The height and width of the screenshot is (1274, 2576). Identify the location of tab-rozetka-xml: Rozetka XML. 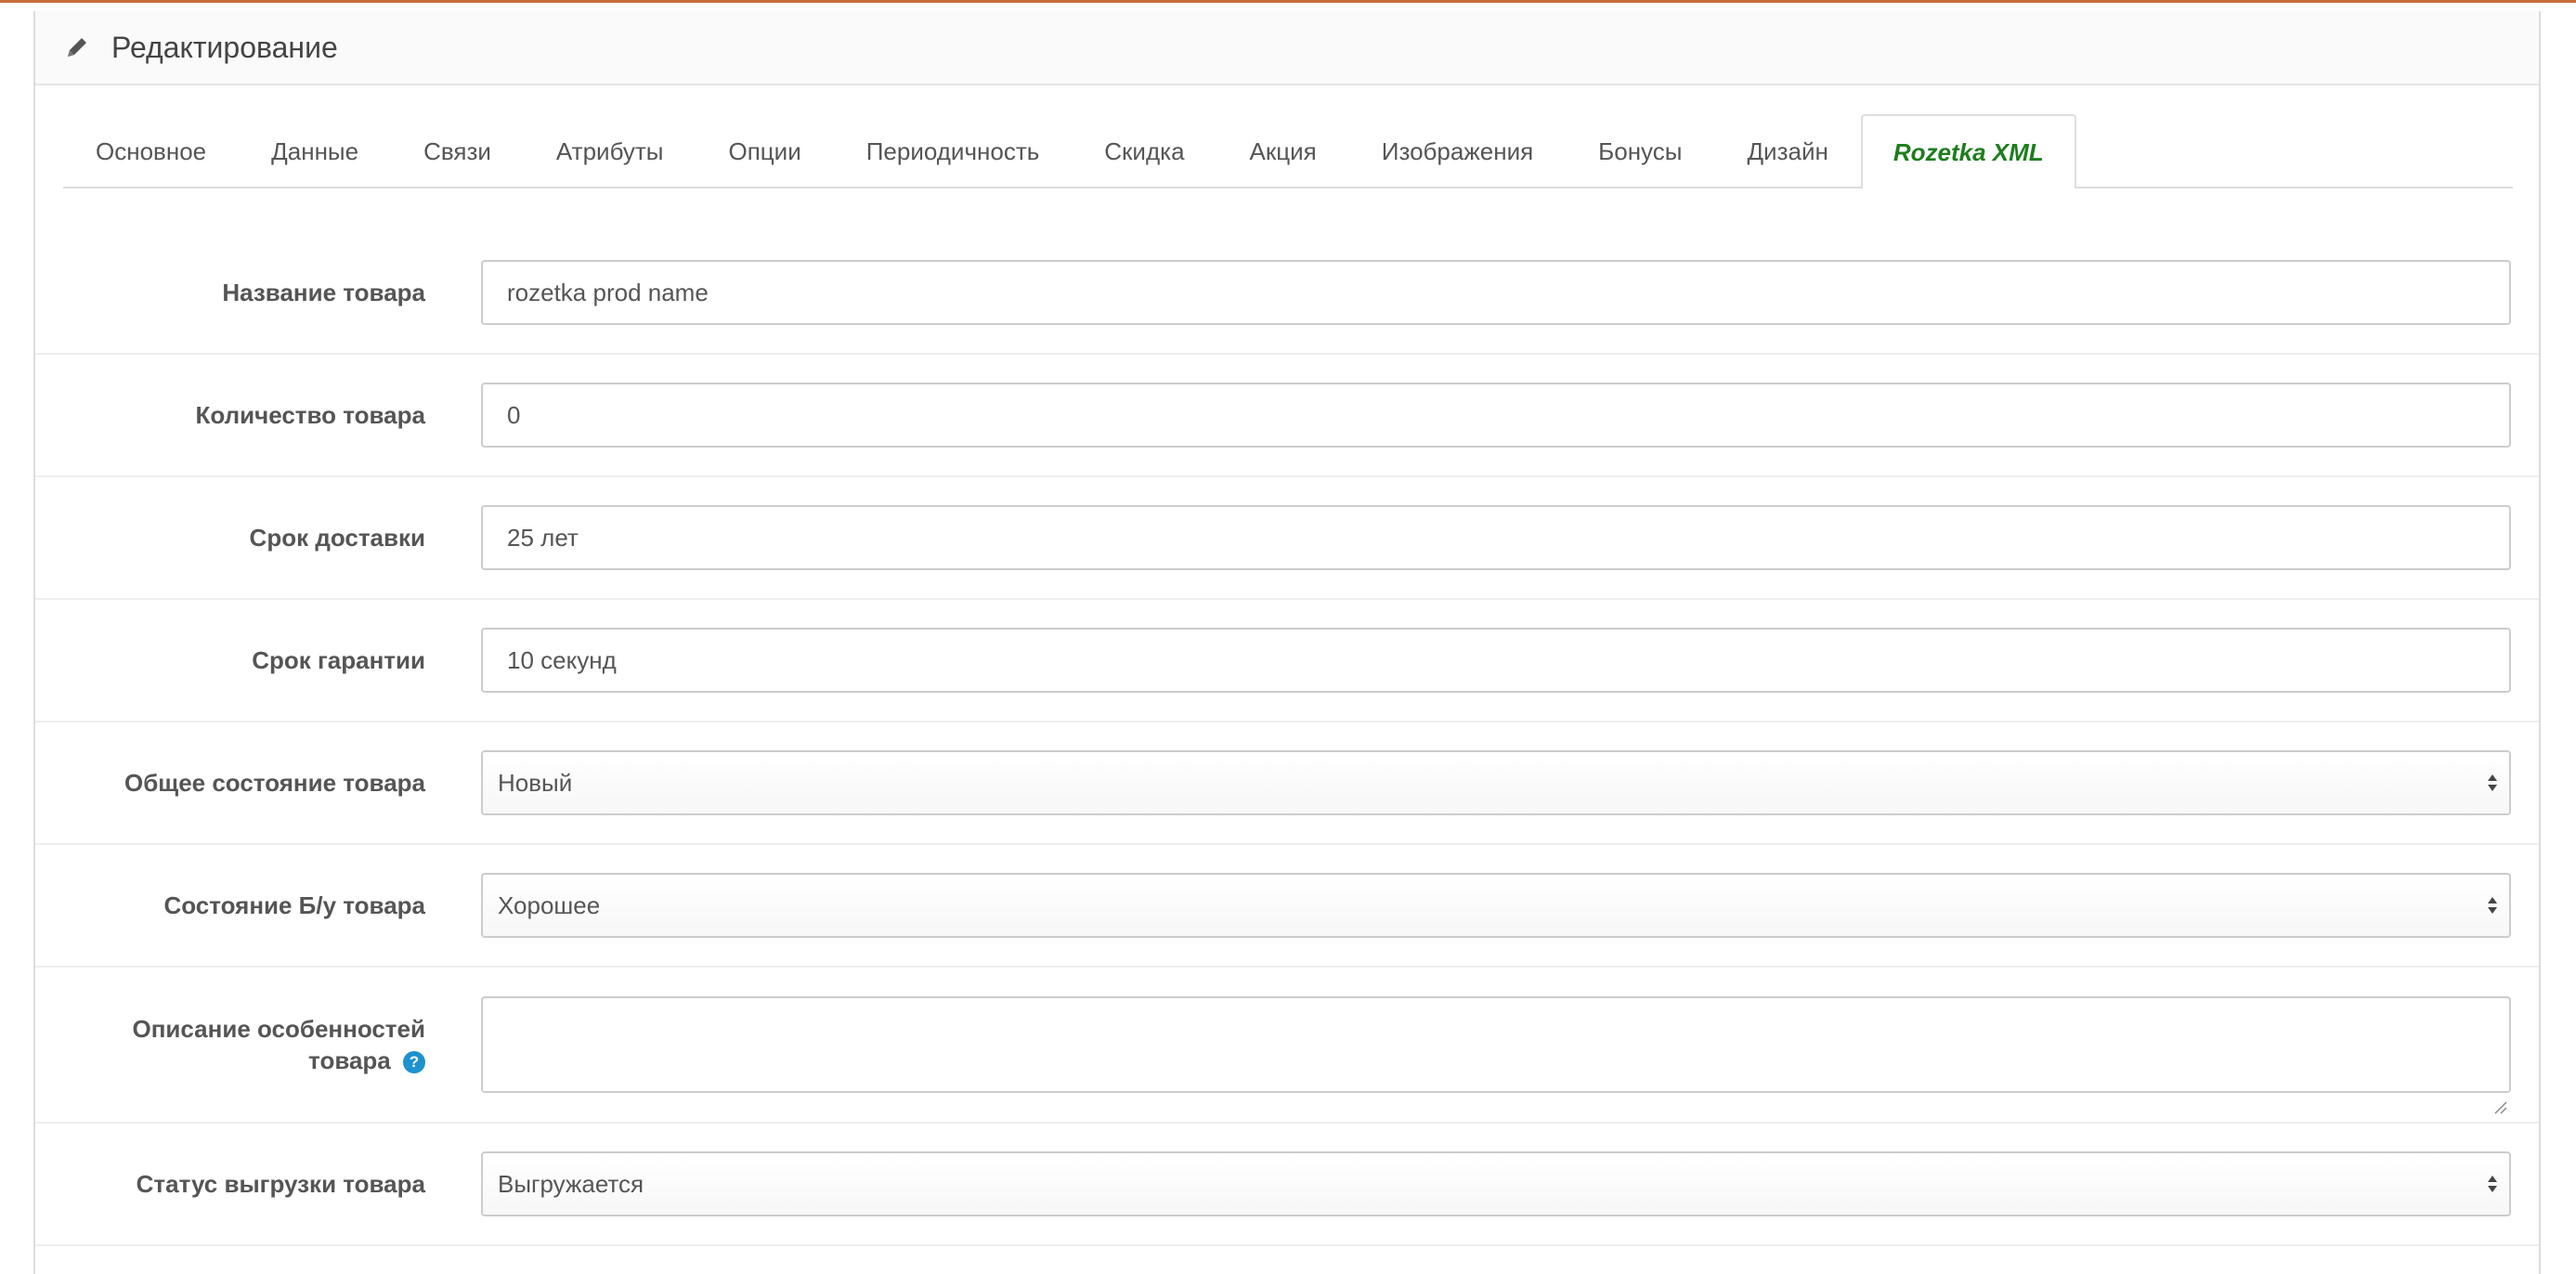
(1968, 151).